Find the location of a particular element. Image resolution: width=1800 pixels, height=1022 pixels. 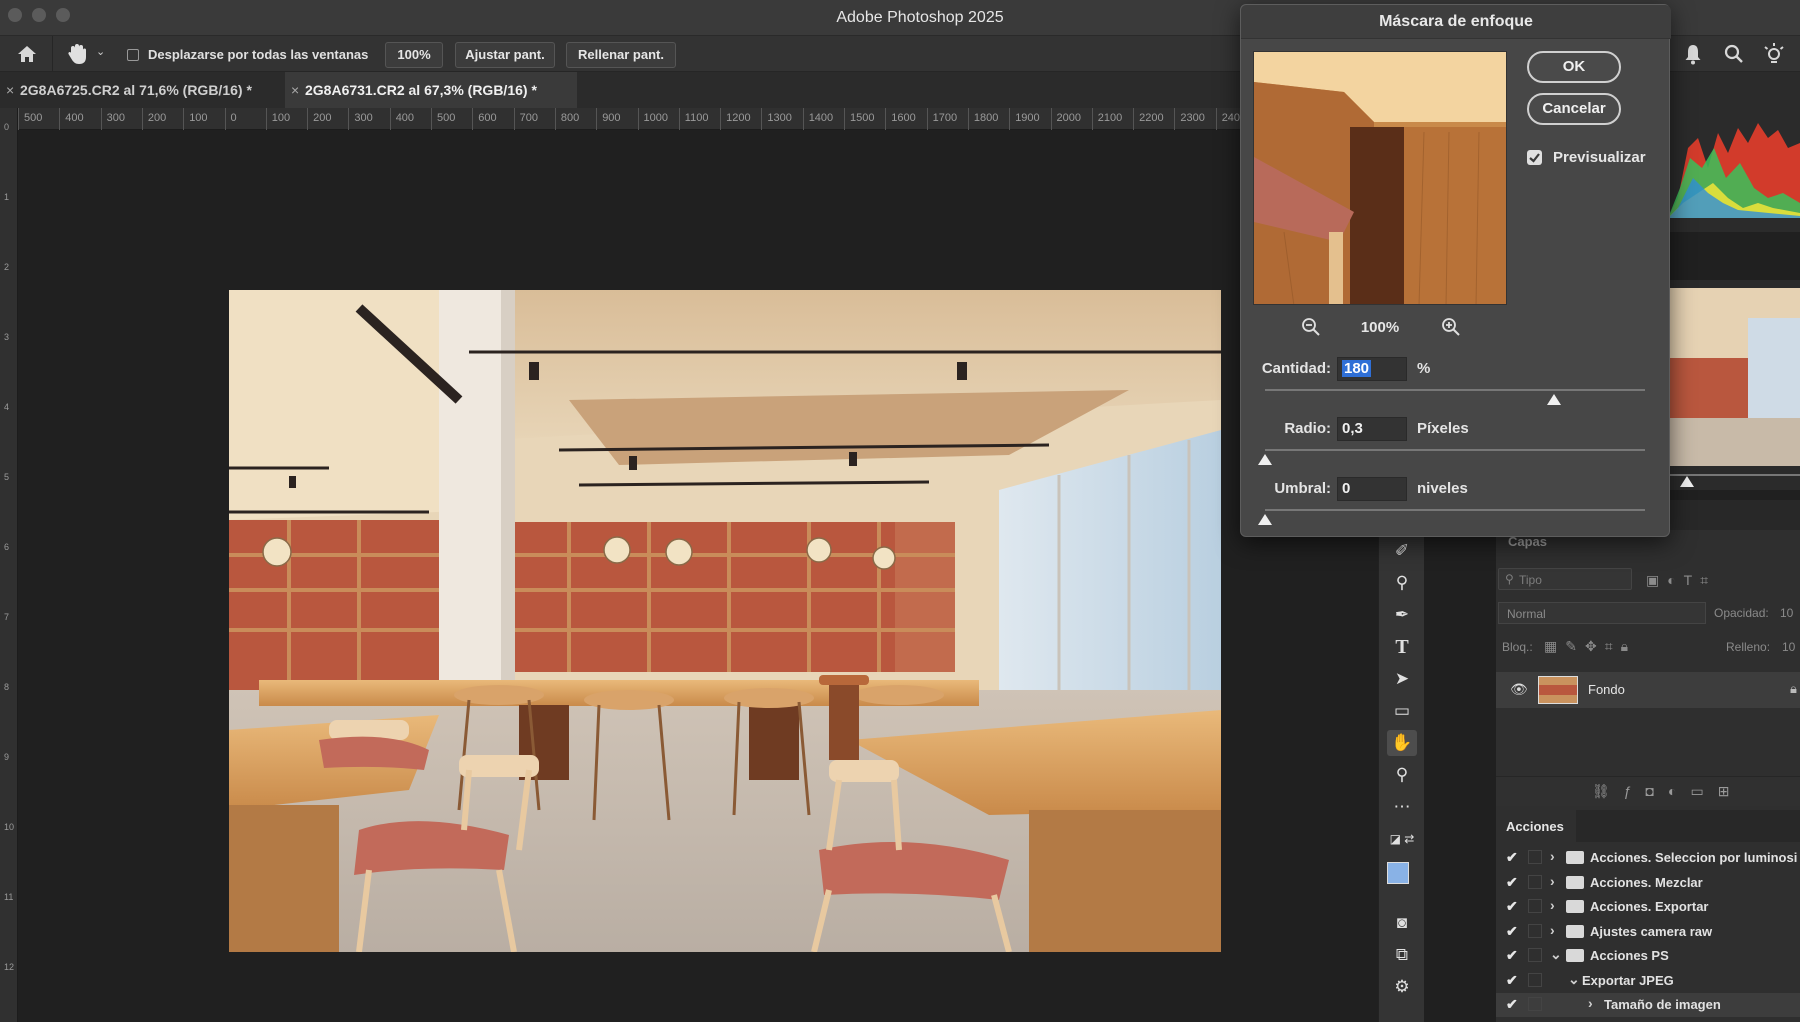

ruler-tick-label: 3 is located at coordinates (7, 337).